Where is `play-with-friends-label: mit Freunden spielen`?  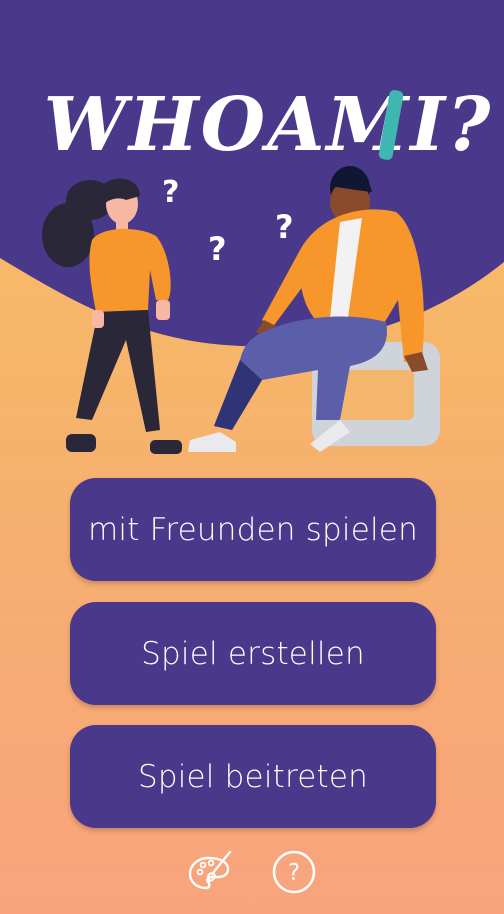
play-with-friends-label: mit Freunden spielen is located at coordinates (253, 529).